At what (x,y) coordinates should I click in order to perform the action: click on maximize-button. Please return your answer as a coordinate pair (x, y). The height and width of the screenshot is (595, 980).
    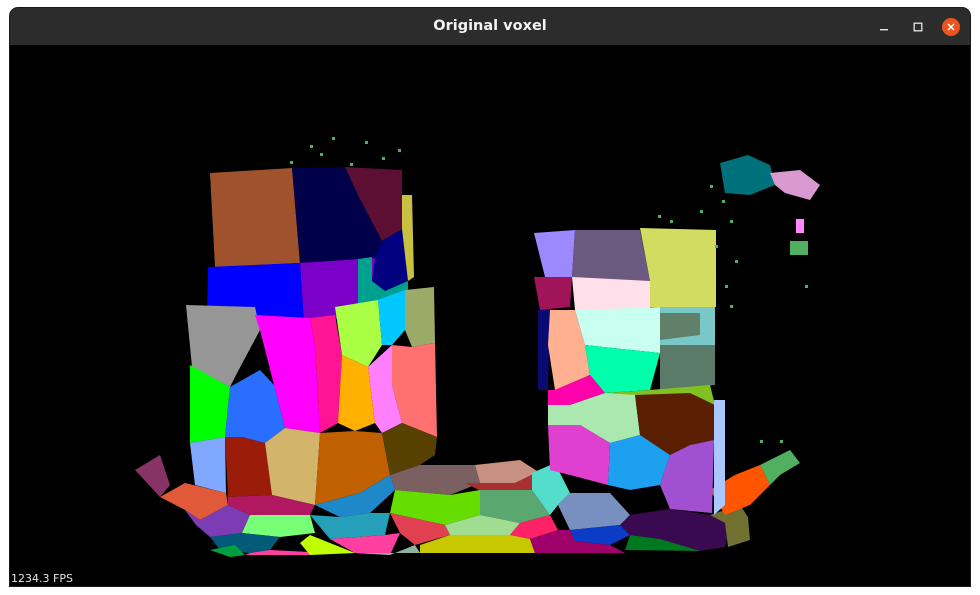
    Looking at the image, I should click on (918, 27).